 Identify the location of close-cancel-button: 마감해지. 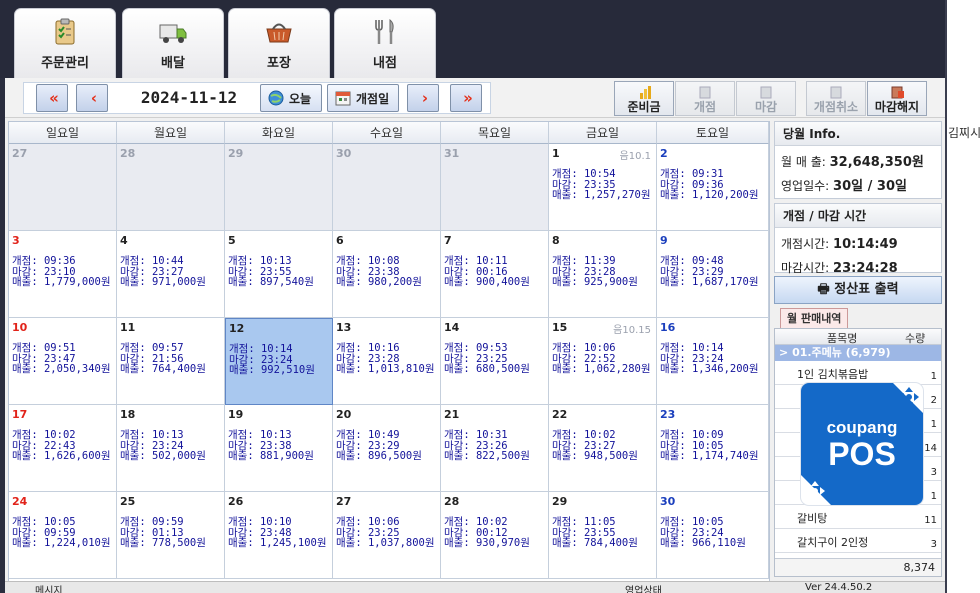
(897, 98).